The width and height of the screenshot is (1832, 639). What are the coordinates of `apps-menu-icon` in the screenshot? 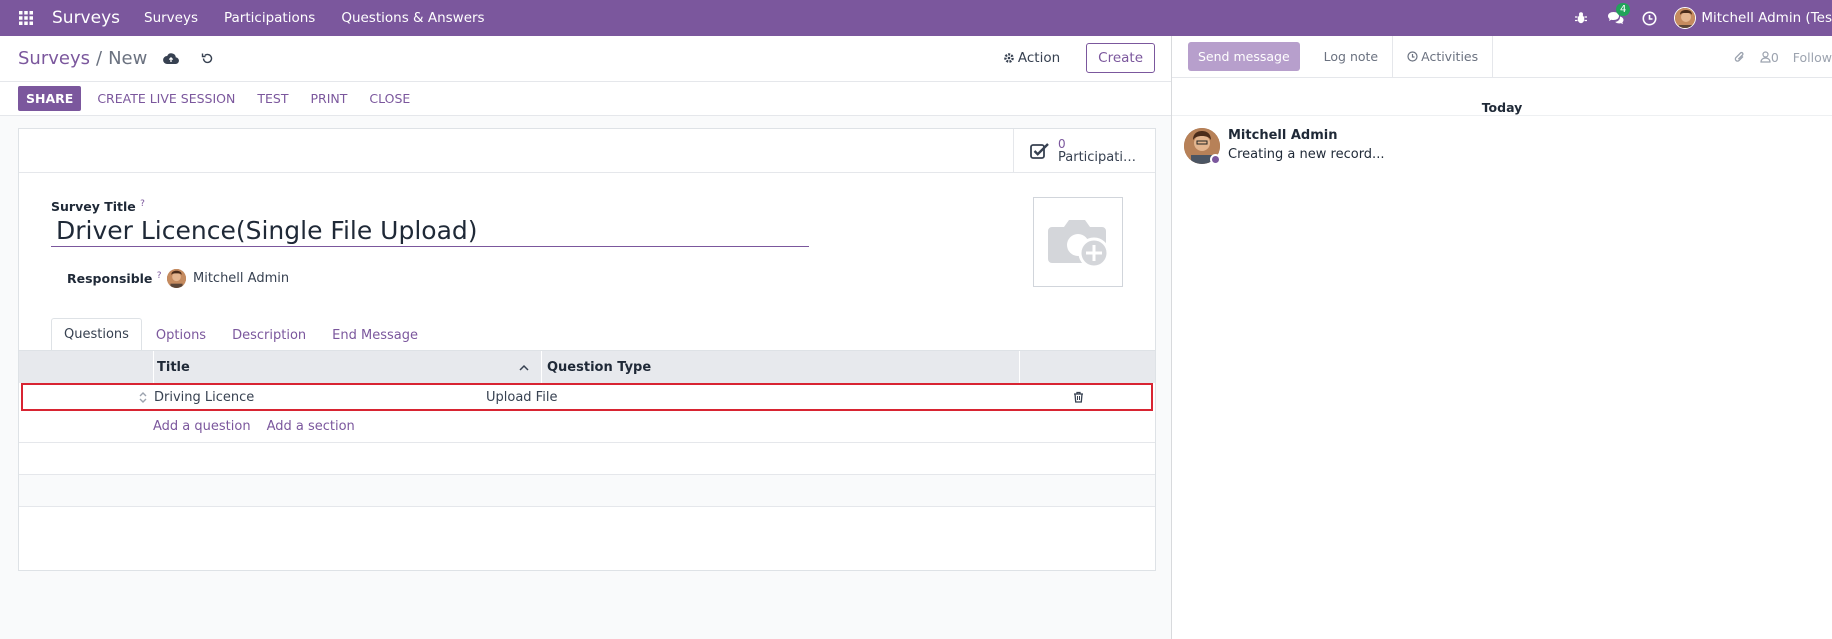 It's located at (26, 18).